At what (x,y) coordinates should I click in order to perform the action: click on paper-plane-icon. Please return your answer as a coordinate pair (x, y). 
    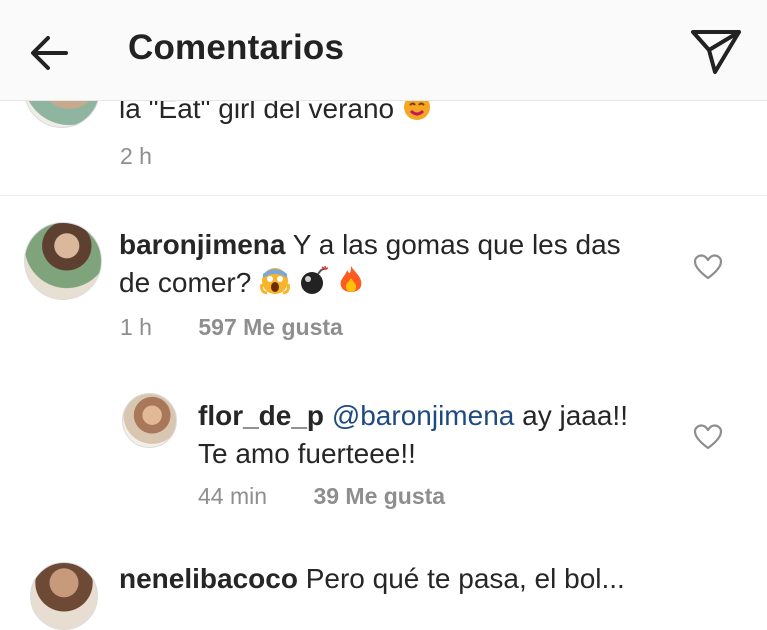
    Looking at the image, I should click on (716, 51).